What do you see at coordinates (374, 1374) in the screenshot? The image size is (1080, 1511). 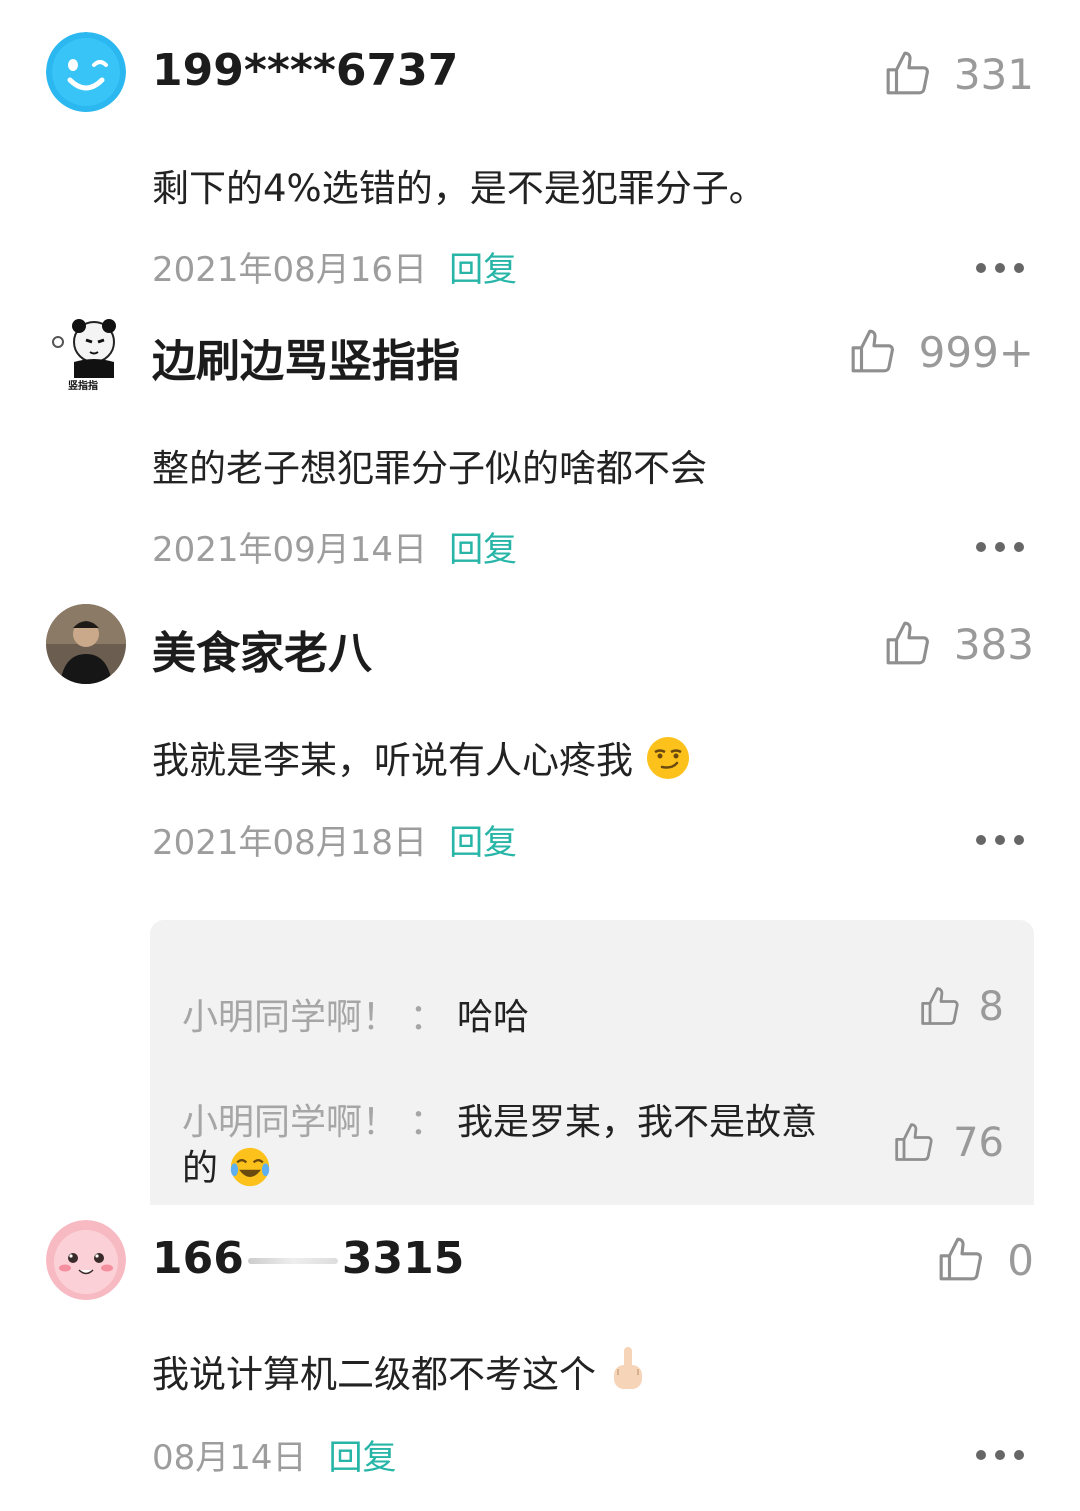 I see `comment-text: 我说计算机二级都不考这个` at bounding box center [374, 1374].